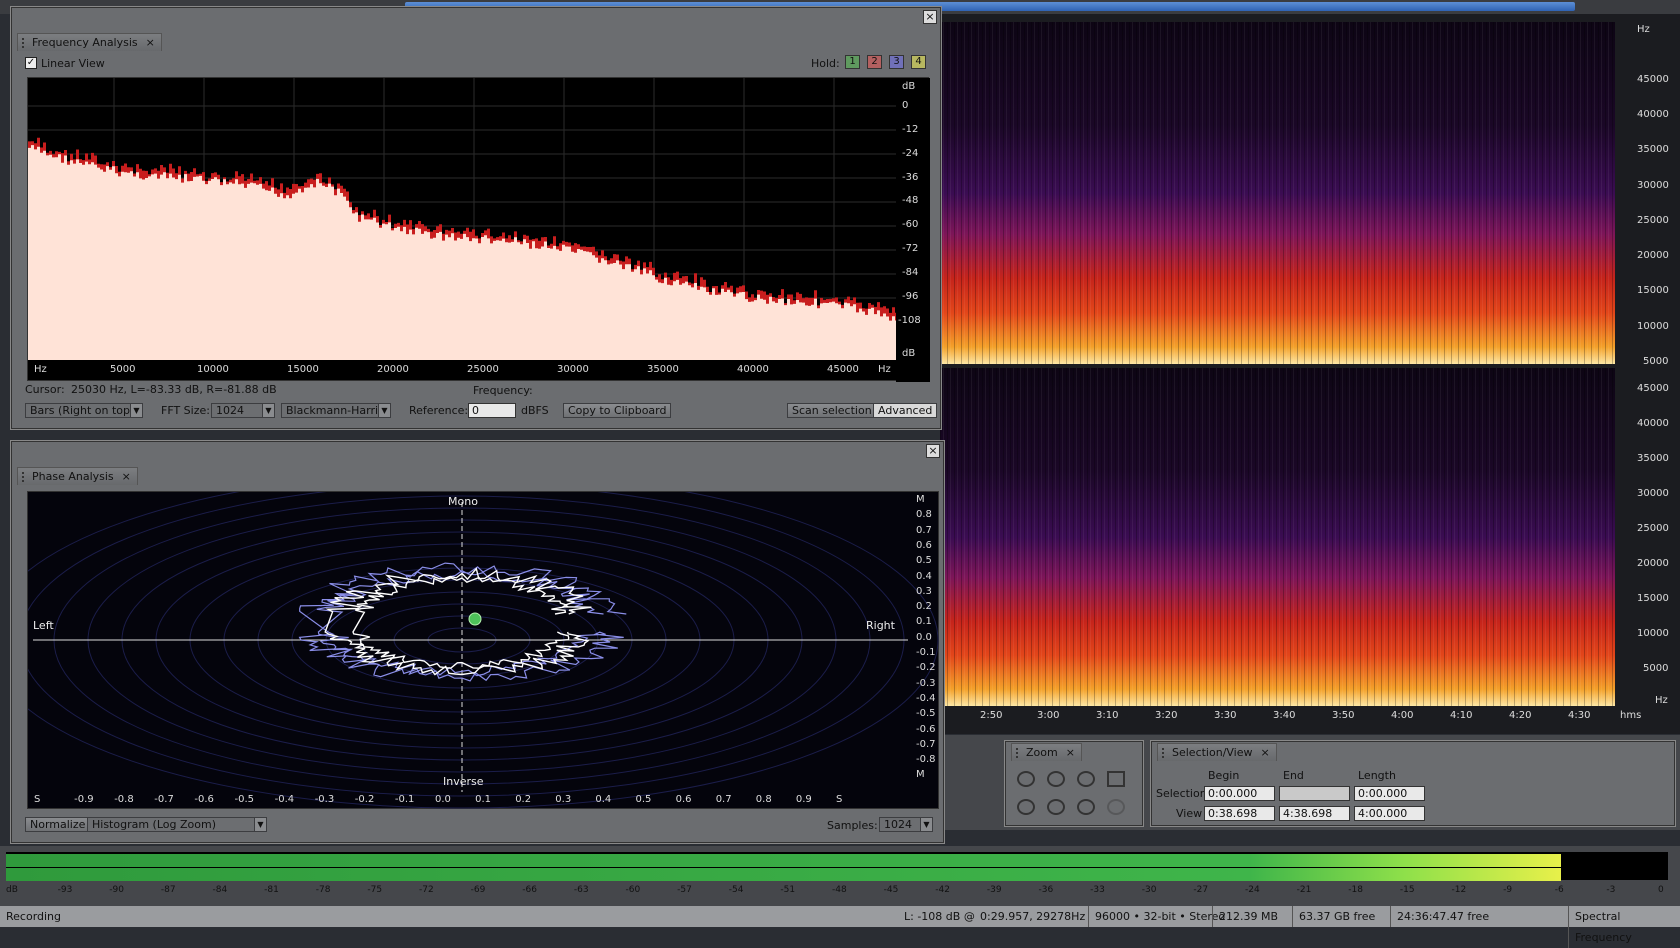  I want to click on axis-tick: 45000, so click(843, 369).